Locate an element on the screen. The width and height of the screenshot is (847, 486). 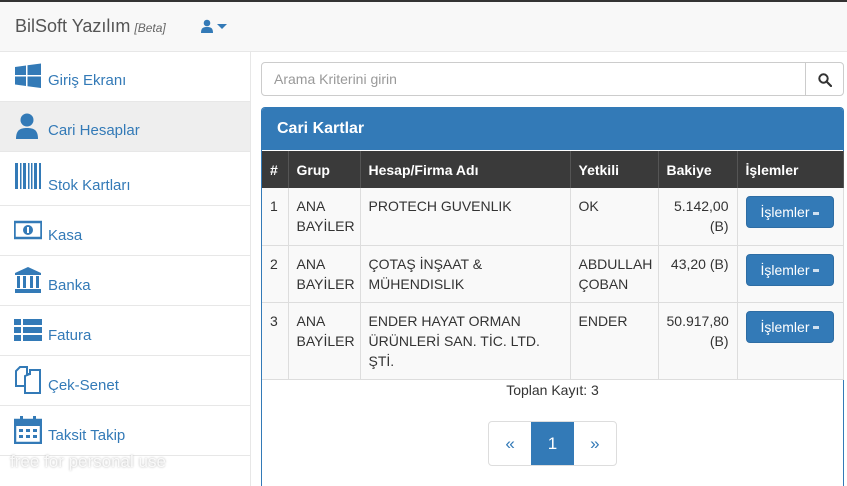
cell-contact: OK is located at coordinates (614, 217).